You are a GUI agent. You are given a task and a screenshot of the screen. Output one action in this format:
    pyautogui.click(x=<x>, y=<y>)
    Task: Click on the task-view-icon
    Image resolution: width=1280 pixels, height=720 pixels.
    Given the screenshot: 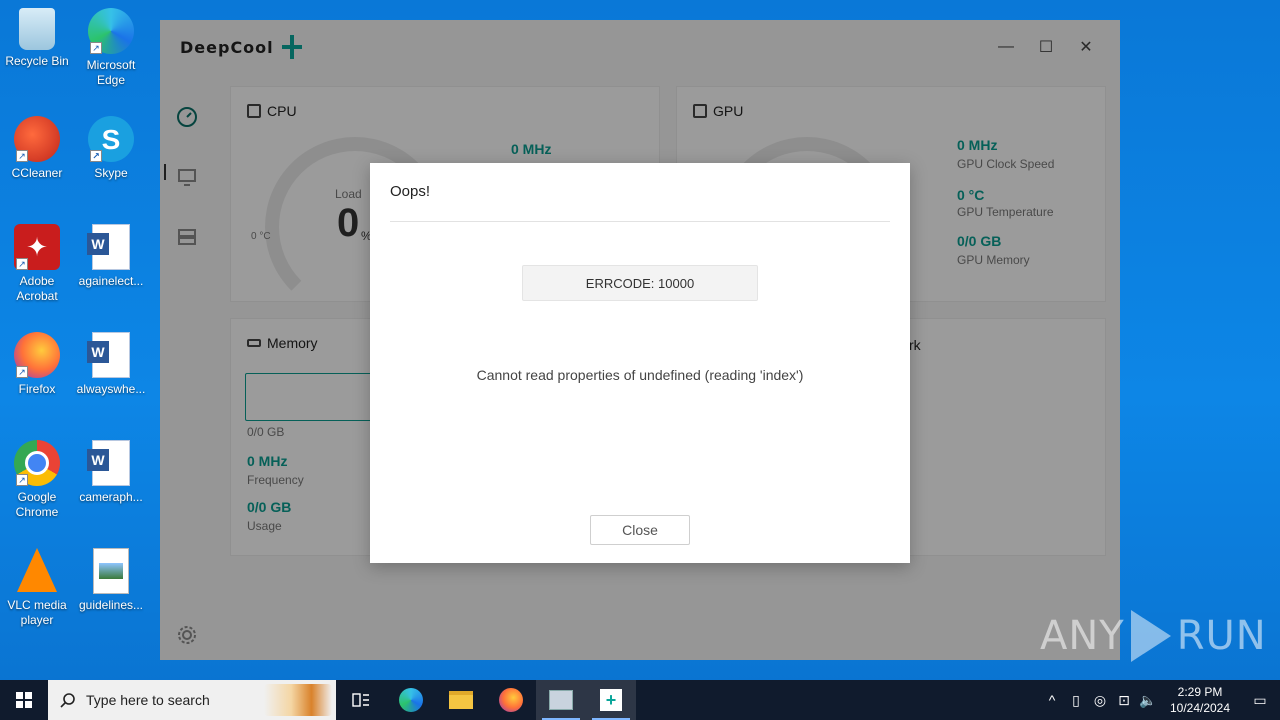 What is the action you would take?
    pyautogui.click(x=361, y=700)
    